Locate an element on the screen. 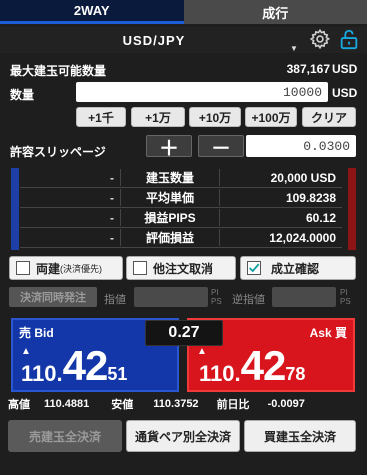  tab-market-order: 成行 is located at coordinates (275, 12).